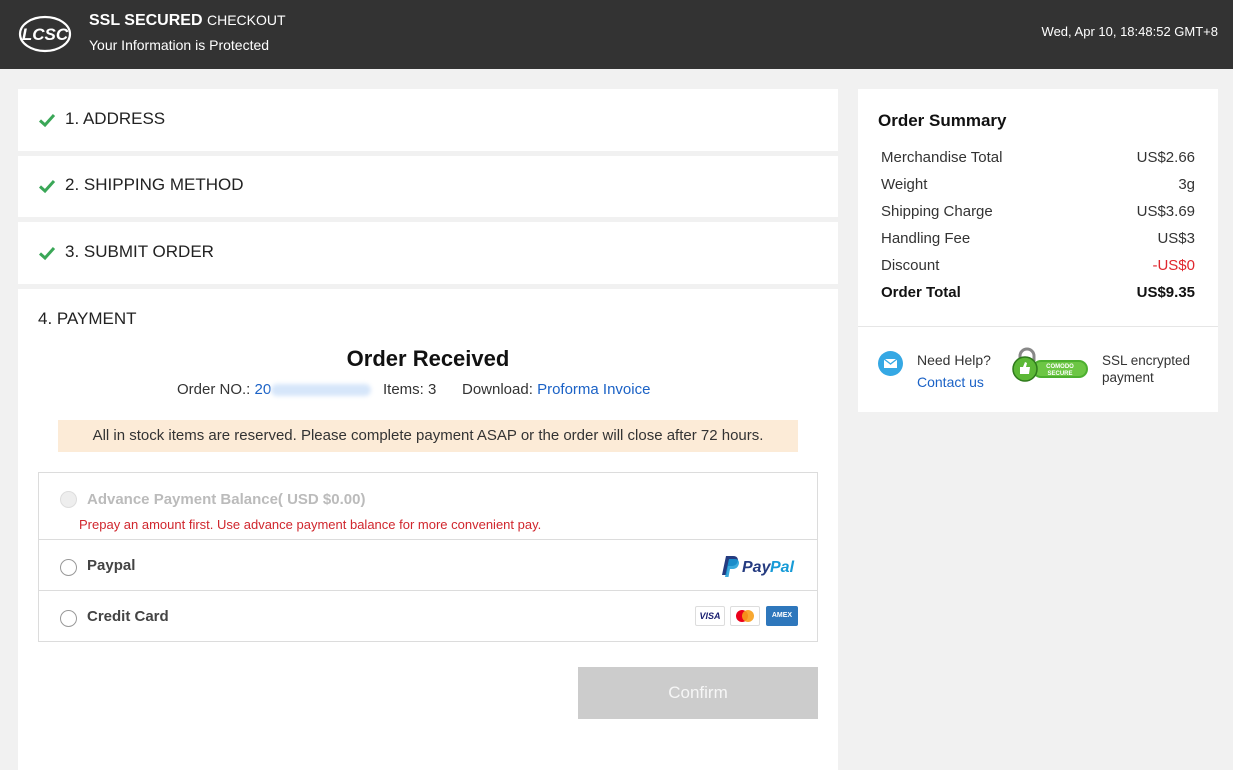  Describe the element at coordinates (187, 20) in the screenshot. I see `ssl-secured-title: SSL SECURED CHECKOUT` at that location.